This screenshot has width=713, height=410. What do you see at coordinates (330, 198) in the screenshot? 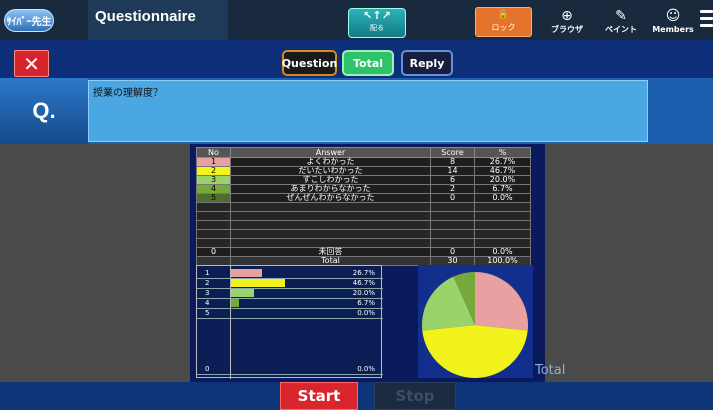
I see `row-answer: ぜんぜんわからなかった` at bounding box center [330, 198].